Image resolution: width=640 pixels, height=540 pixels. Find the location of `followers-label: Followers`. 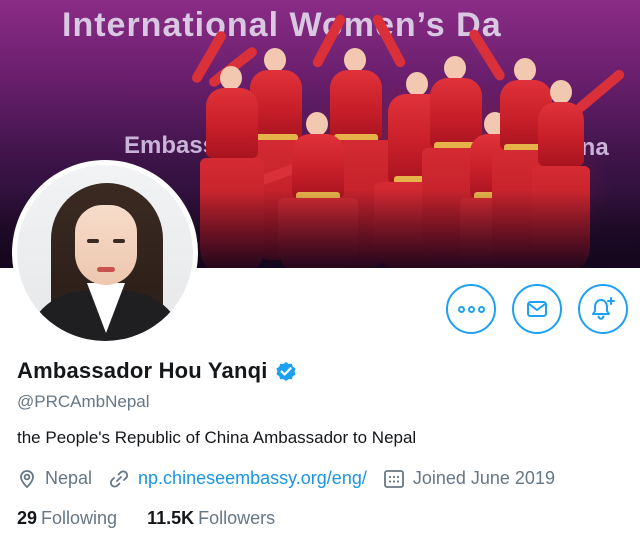

followers-label: Followers is located at coordinates (237, 518).